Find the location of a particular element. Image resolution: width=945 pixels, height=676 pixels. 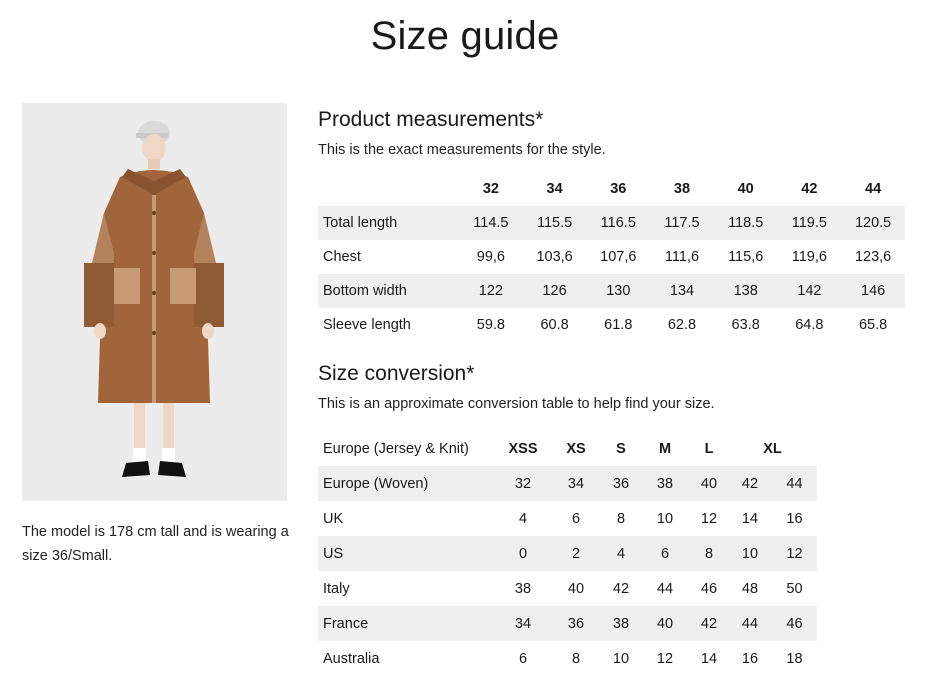

table-cell: 61.8 is located at coordinates (618, 325).